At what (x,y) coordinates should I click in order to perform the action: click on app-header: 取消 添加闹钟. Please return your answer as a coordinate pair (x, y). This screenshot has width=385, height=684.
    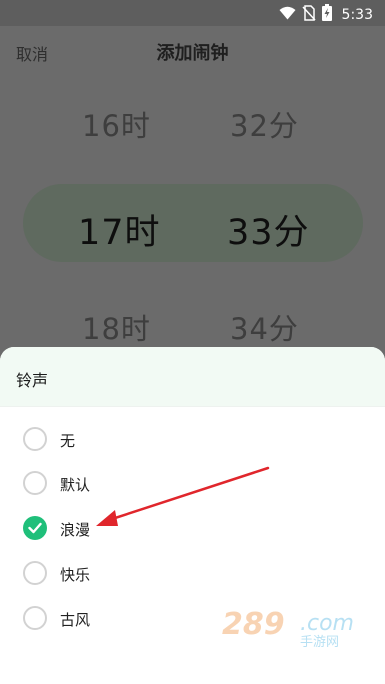
    Looking at the image, I should click on (192, 50).